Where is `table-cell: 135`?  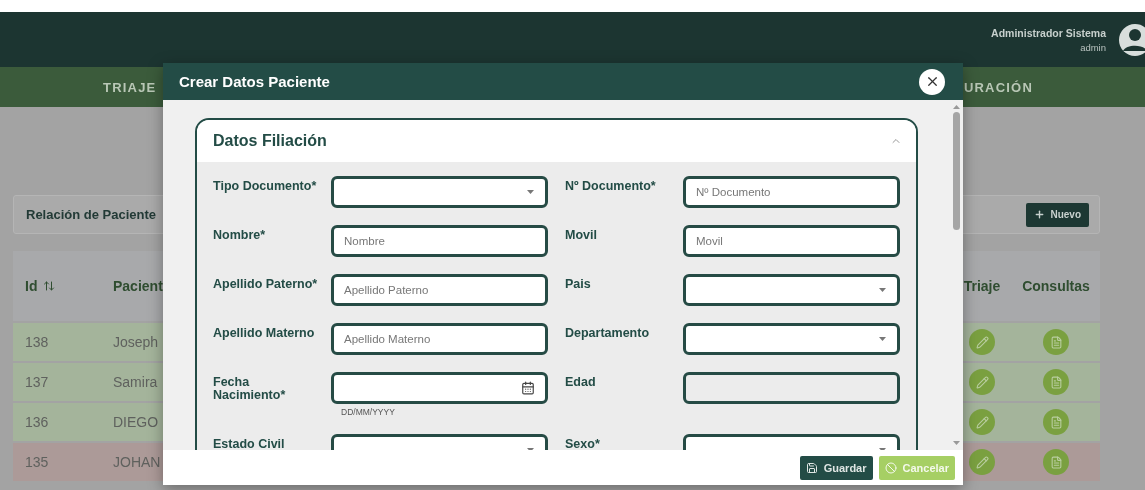
table-cell: 135 is located at coordinates (37, 462).